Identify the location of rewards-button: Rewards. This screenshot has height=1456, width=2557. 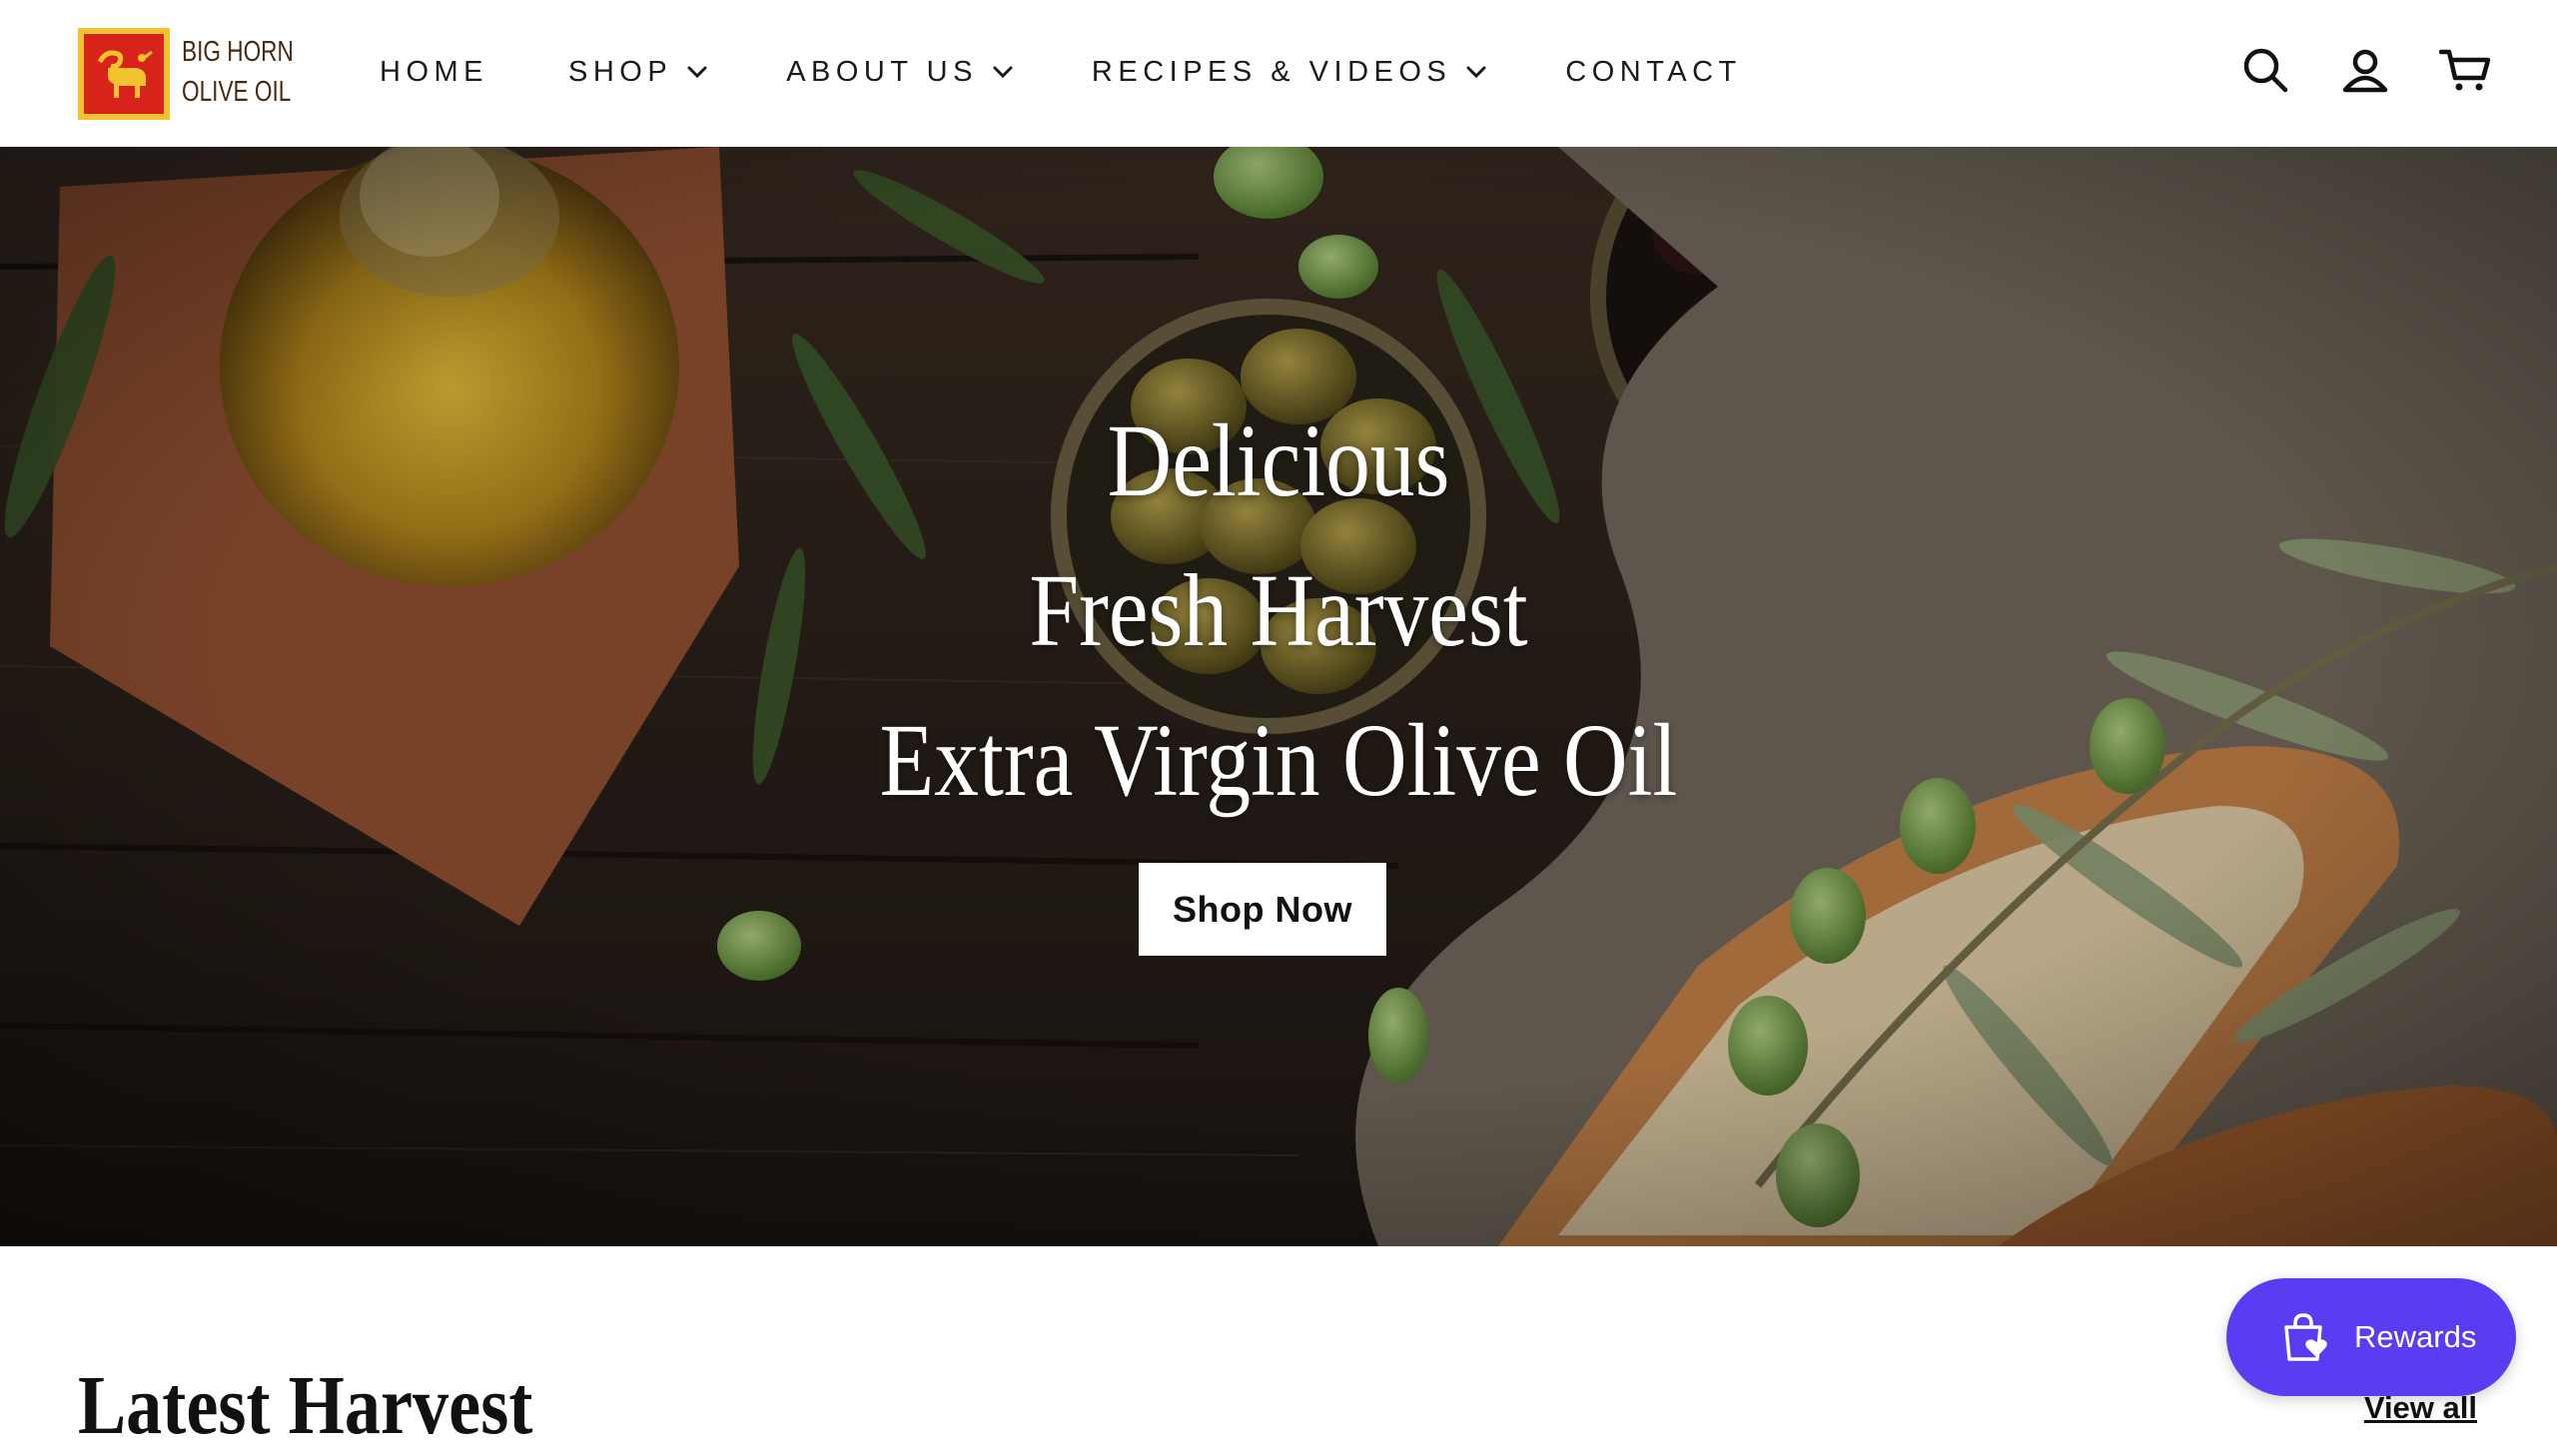
(2371, 1337).